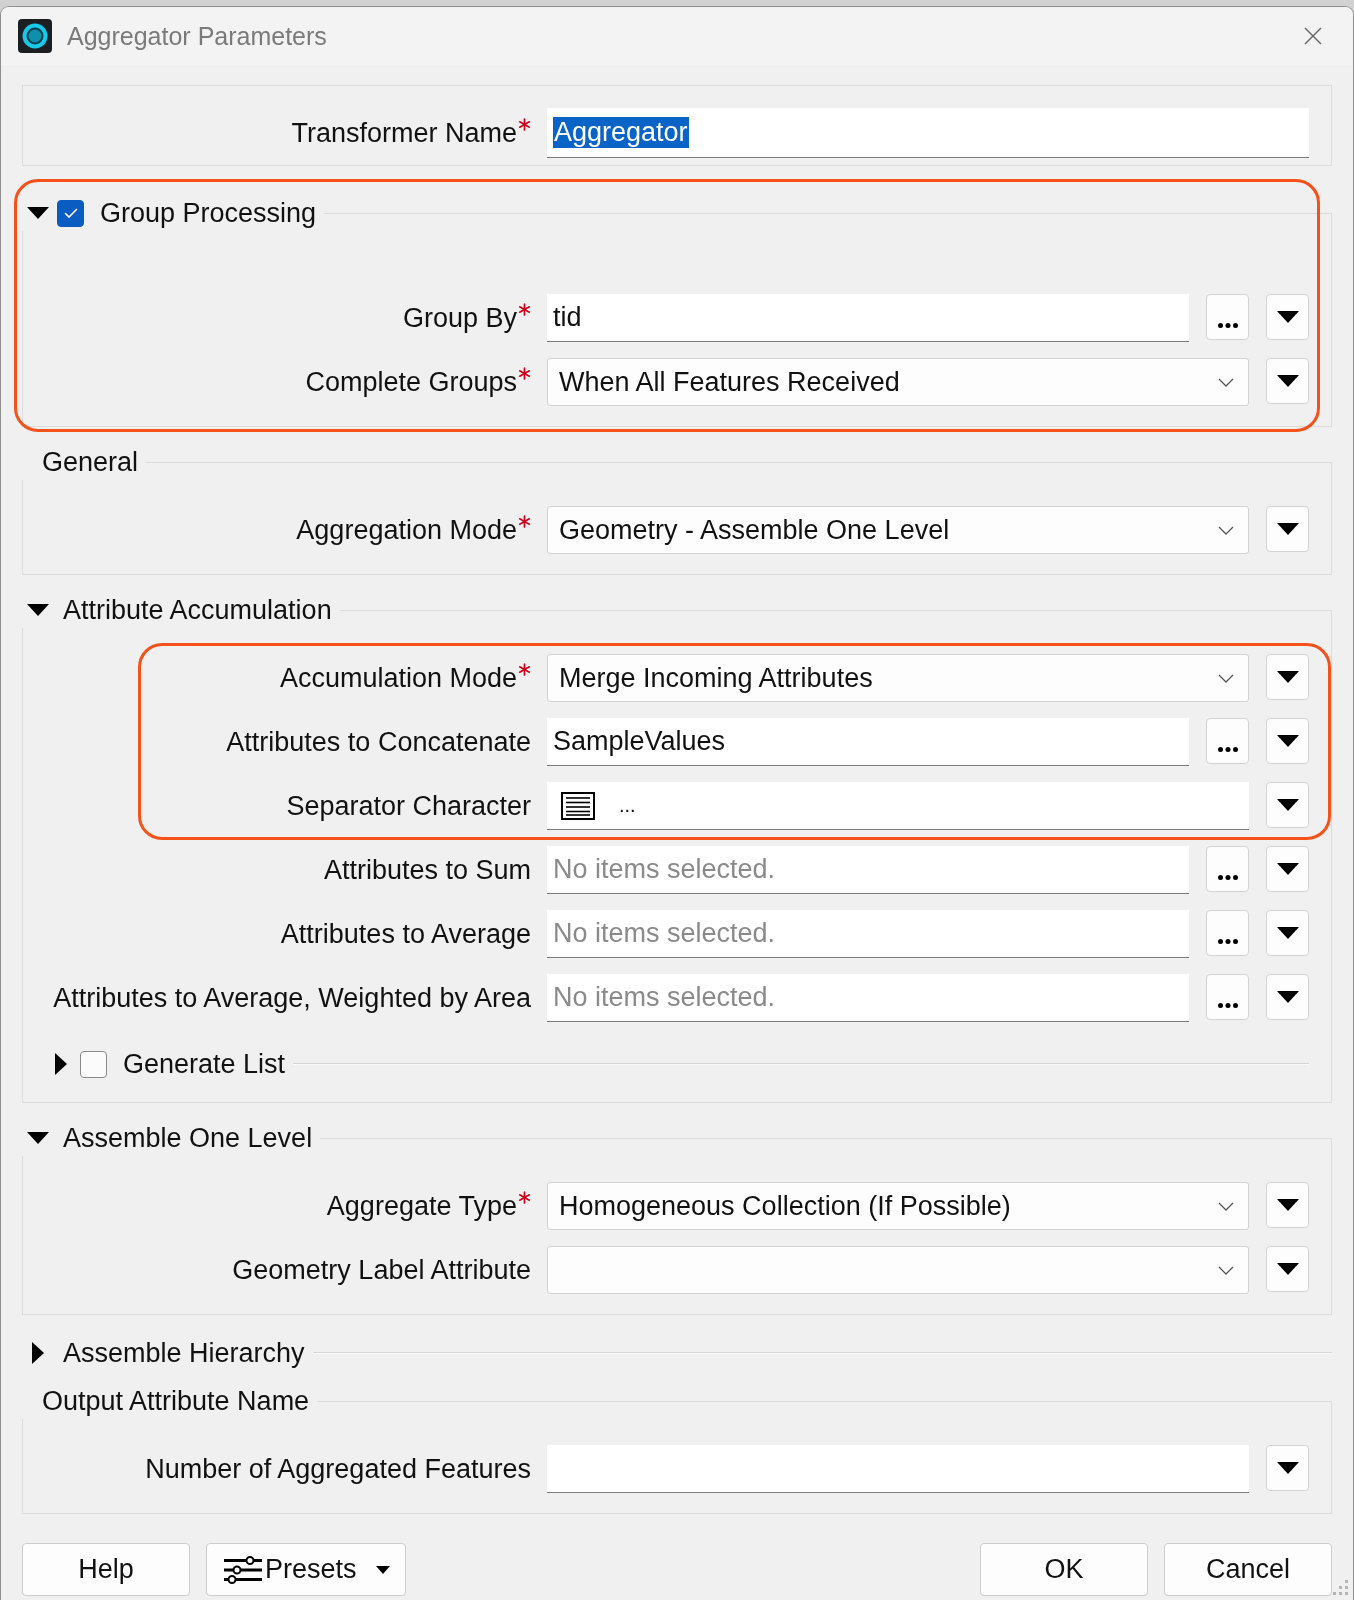 The image size is (1354, 1600). I want to click on presets-button: Presets, so click(306, 1569).